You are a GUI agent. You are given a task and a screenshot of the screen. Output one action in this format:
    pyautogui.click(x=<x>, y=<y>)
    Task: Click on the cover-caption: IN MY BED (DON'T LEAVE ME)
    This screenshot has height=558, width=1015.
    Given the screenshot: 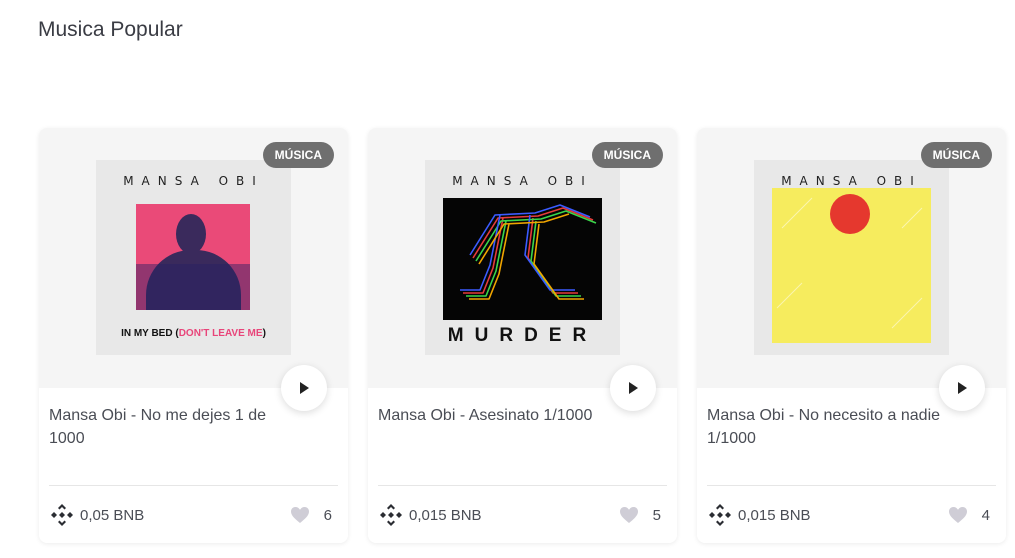 What is the action you would take?
    pyautogui.click(x=193, y=333)
    